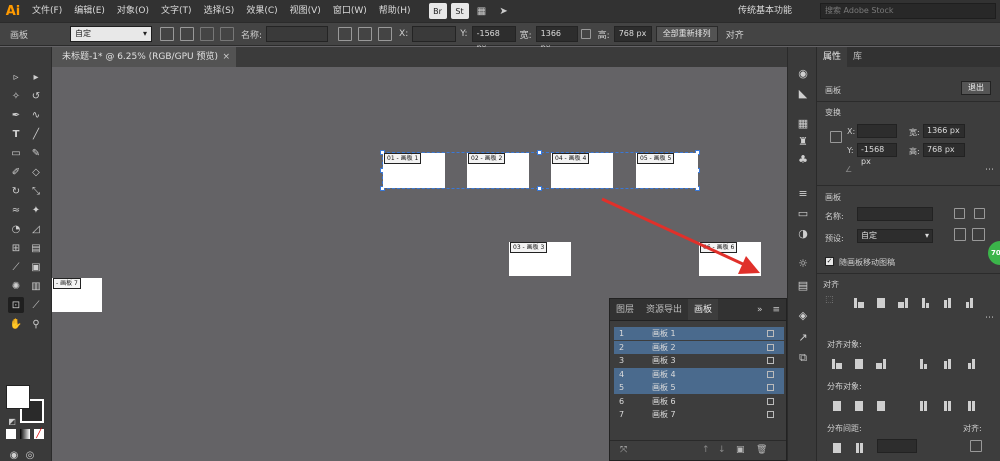 The width and height of the screenshot is (1000, 461). What do you see at coordinates (832, 57) in the screenshot?
I see `tab-properties: 属性` at bounding box center [832, 57].